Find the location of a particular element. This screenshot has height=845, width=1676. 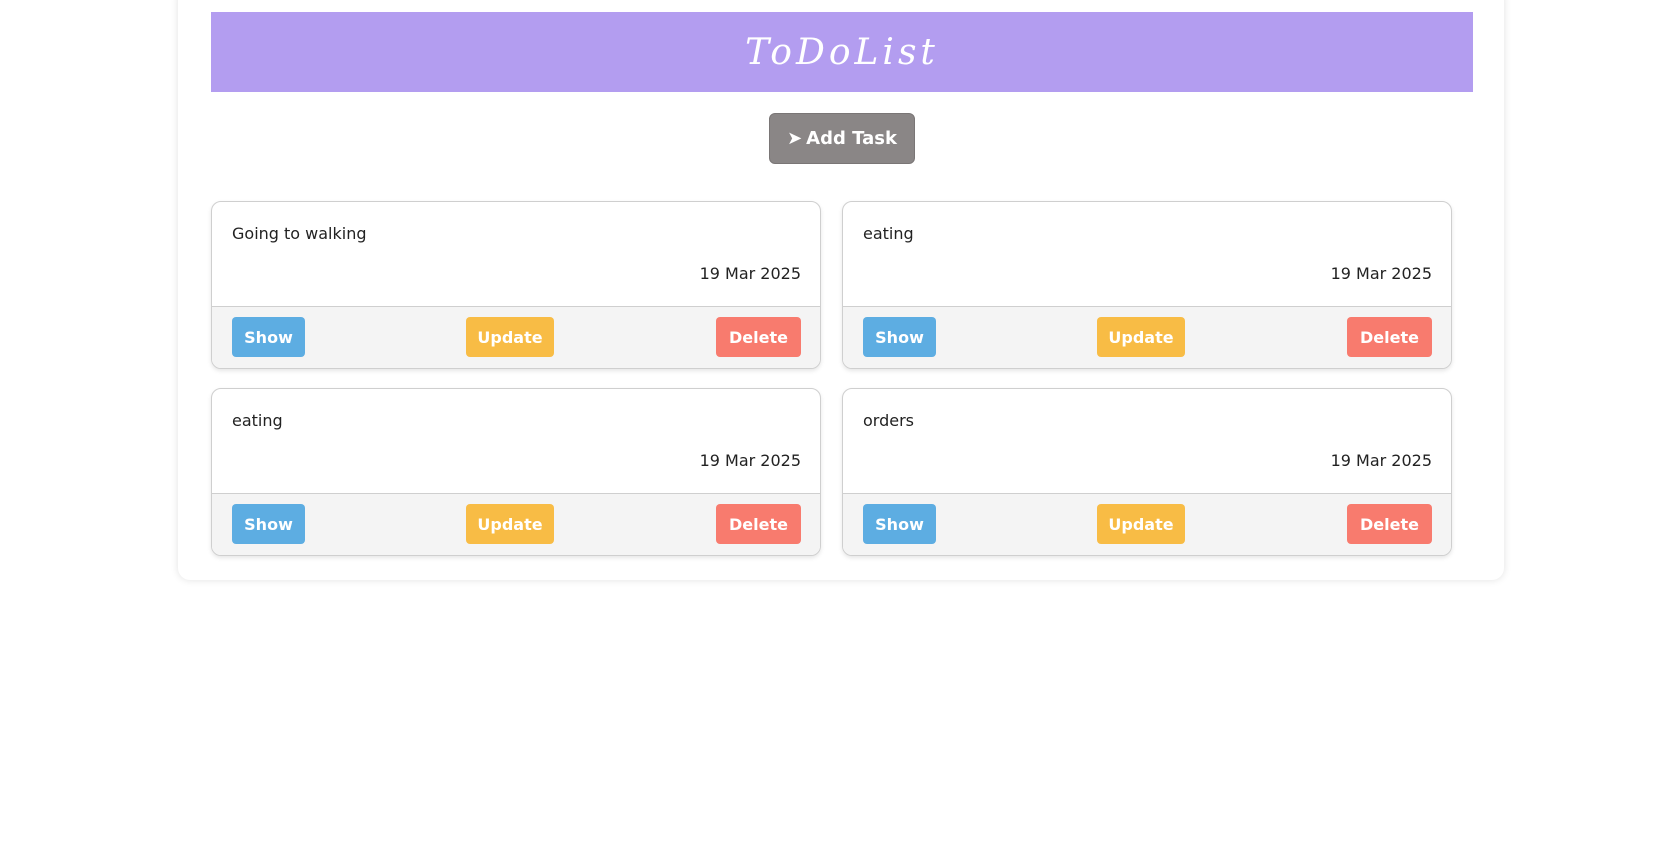

add-task-button: ➤ Add Task is located at coordinates (842, 138).